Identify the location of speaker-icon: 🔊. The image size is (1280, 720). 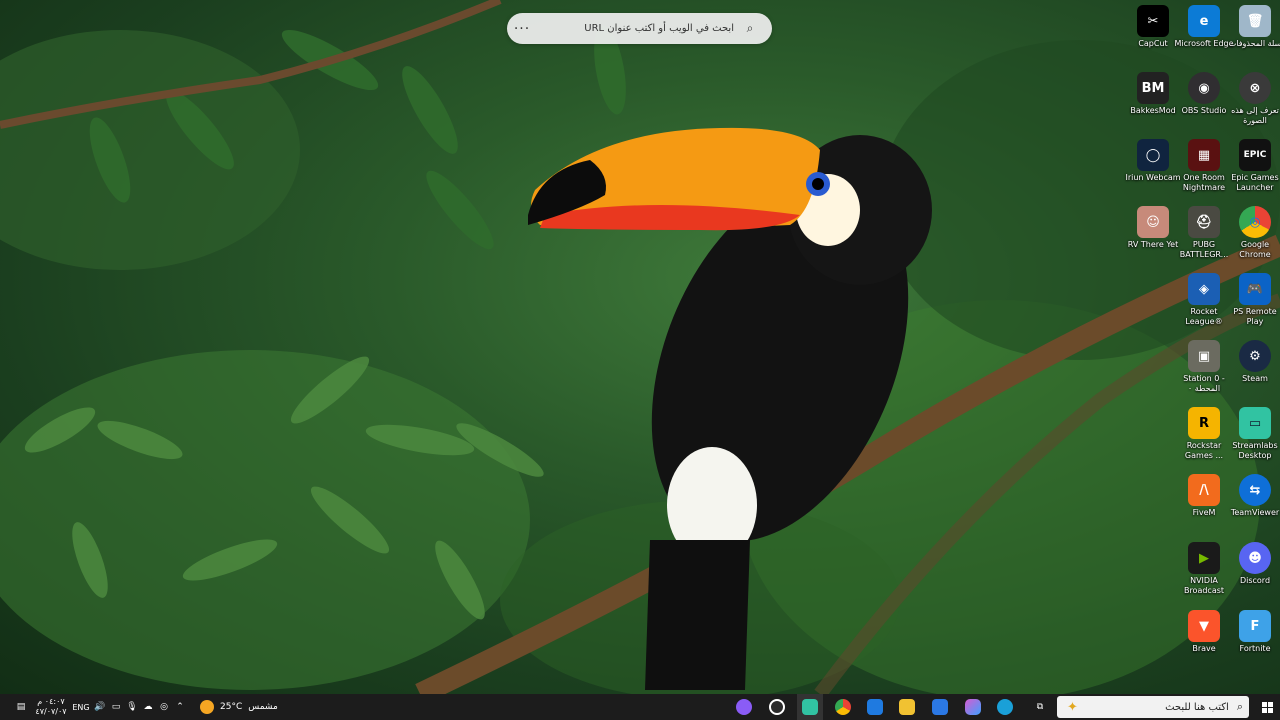
(100, 707).